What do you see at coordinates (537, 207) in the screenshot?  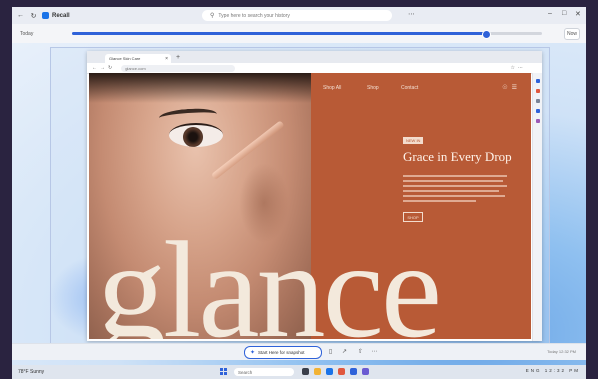 I see `browser-sidebar` at bounding box center [537, 207].